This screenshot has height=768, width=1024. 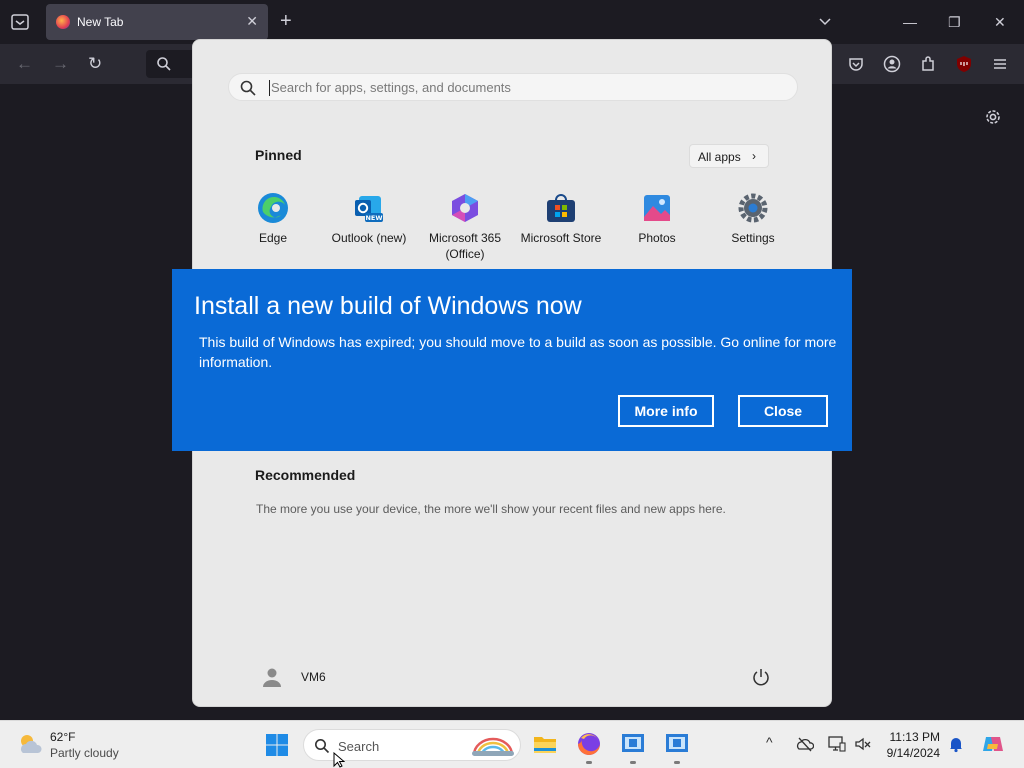 I want to click on weather-temperature: 62°F, so click(x=63, y=737).